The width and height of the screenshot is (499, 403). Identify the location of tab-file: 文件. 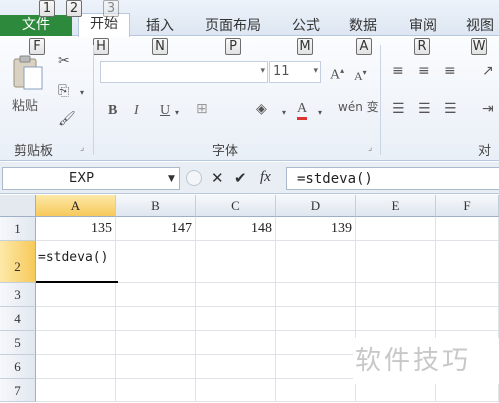
(36, 25).